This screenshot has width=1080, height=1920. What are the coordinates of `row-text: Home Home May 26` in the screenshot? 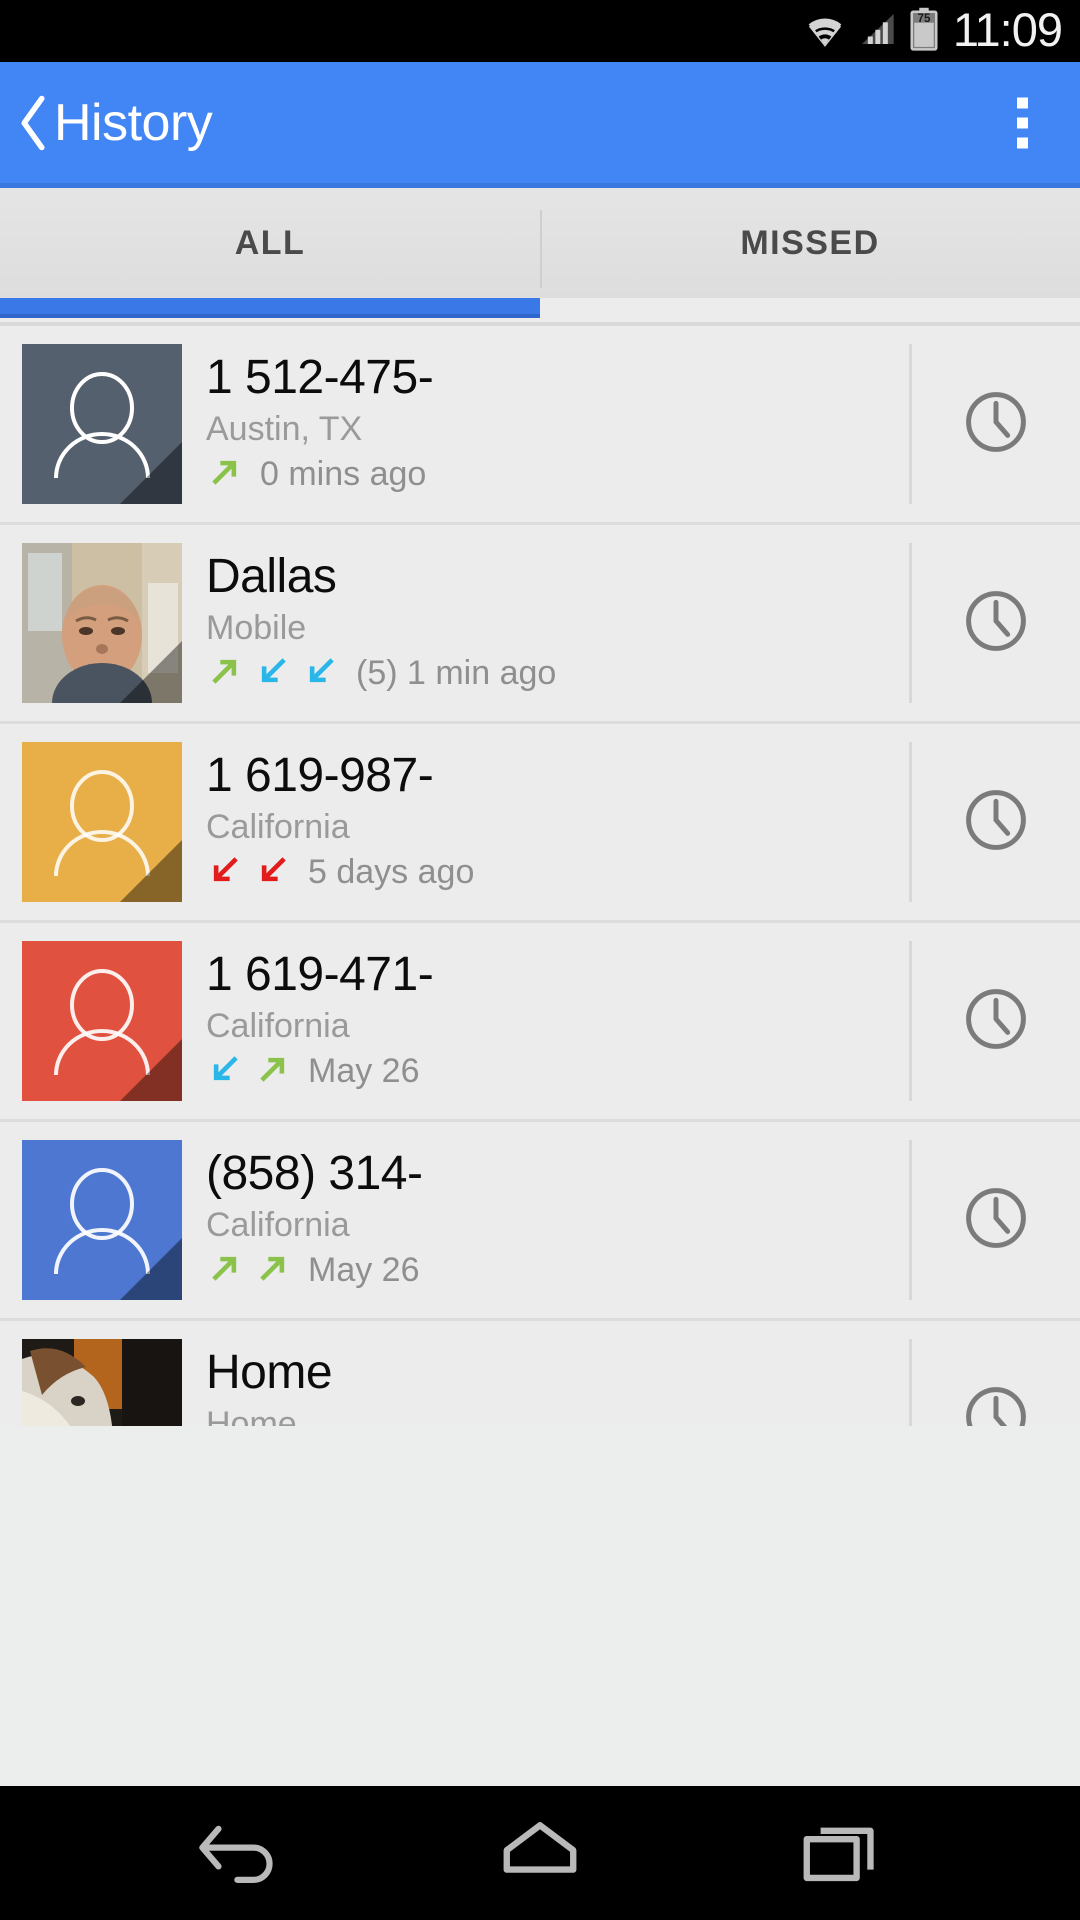 It's located at (557, 1386).